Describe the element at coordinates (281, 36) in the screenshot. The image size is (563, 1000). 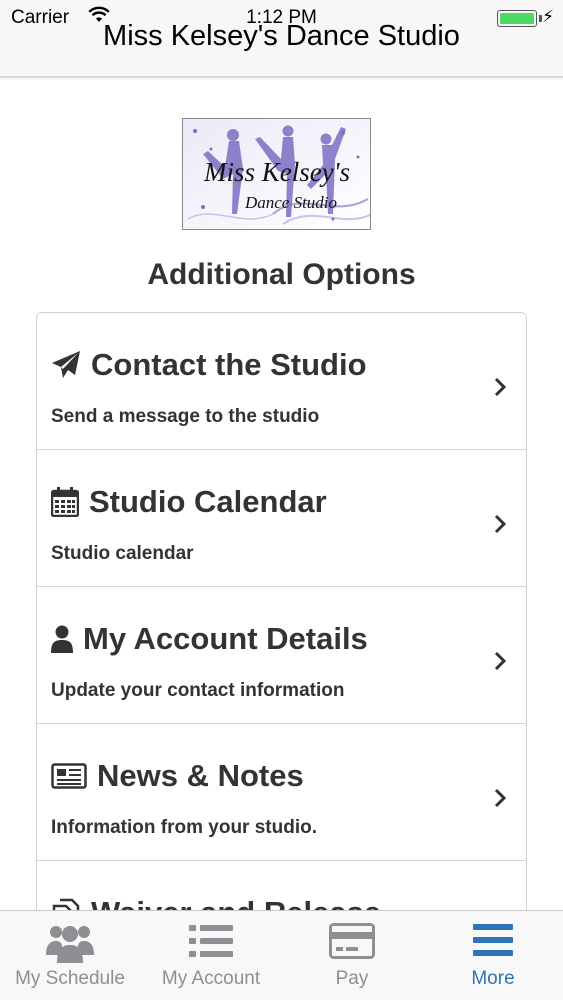
I see `page-title: Miss Kelsey's Dance Studio` at that location.